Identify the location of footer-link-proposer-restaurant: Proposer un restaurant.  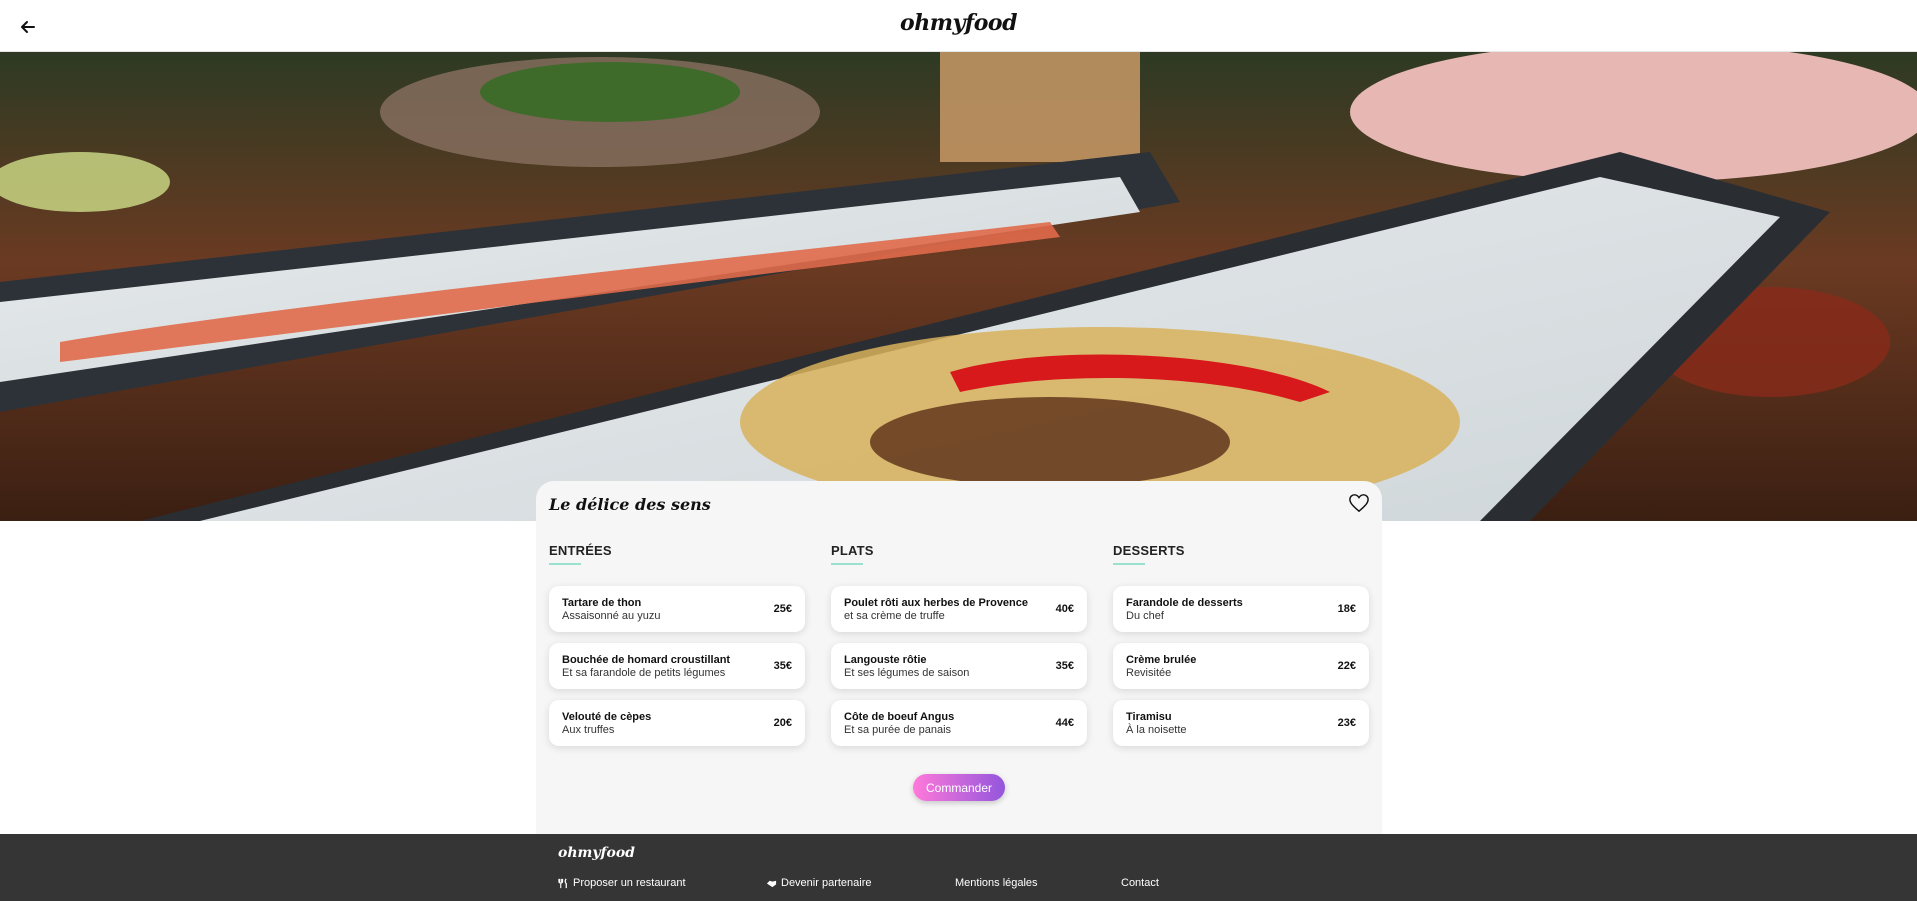
(622, 883).